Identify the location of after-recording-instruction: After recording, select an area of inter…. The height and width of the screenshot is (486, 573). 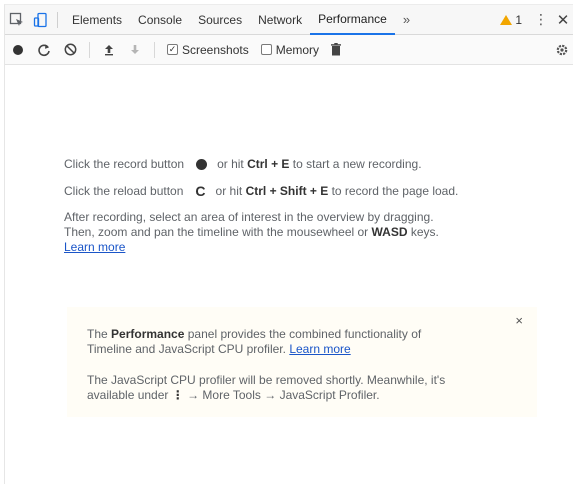
(309, 232).